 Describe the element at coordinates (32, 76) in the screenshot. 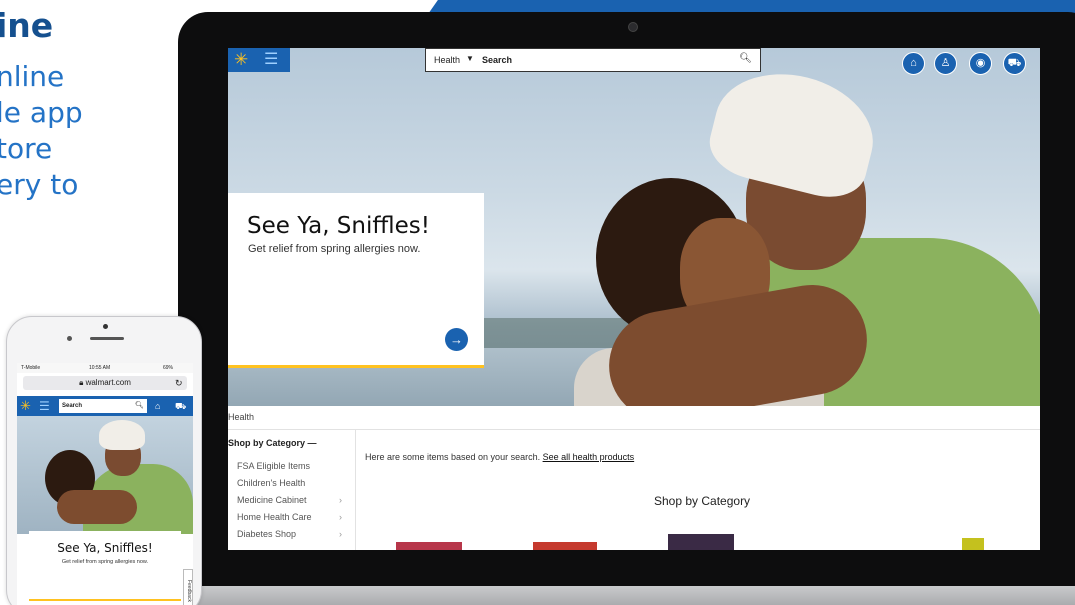

I see `marketing-line-1: nline` at that location.